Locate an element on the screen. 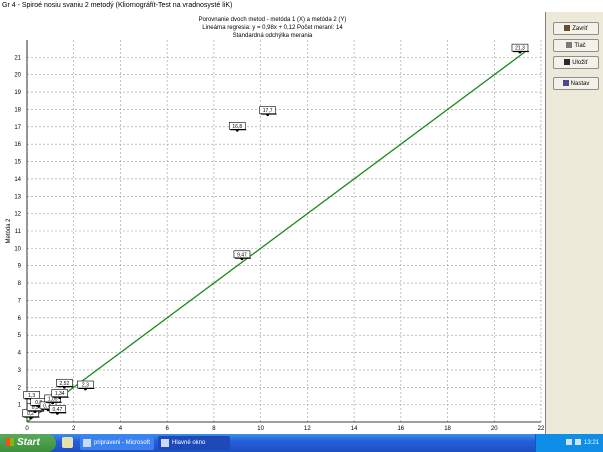  save-icon is located at coordinates (567, 62).